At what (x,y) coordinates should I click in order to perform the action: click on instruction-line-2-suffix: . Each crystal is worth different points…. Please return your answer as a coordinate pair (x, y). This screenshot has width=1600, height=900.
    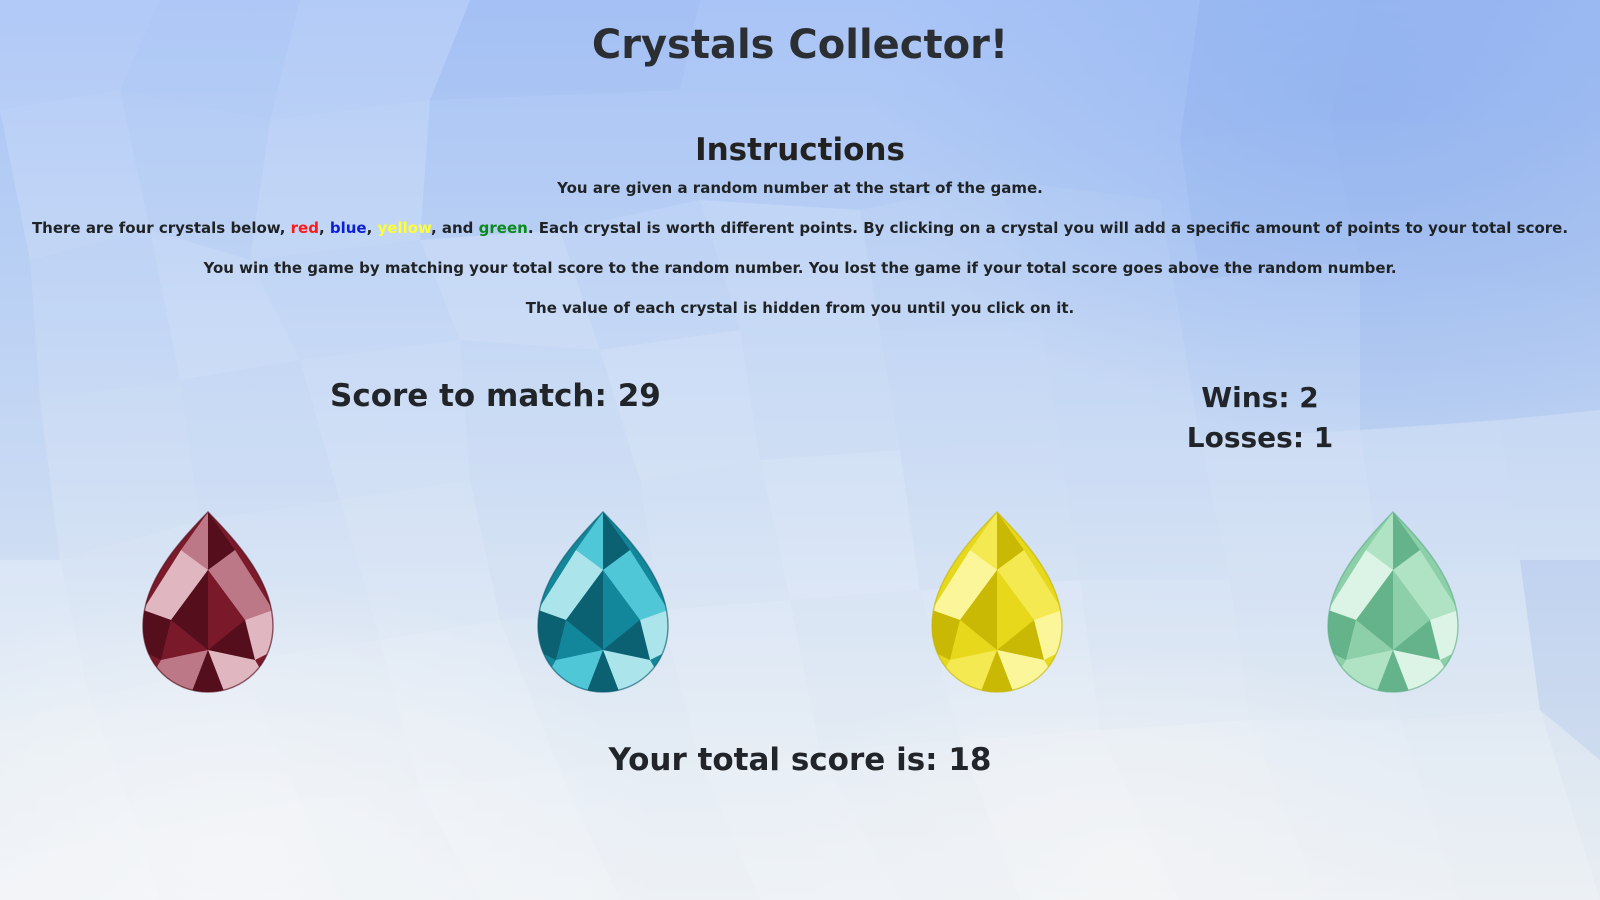
    Looking at the image, I should click on (1048, 228).